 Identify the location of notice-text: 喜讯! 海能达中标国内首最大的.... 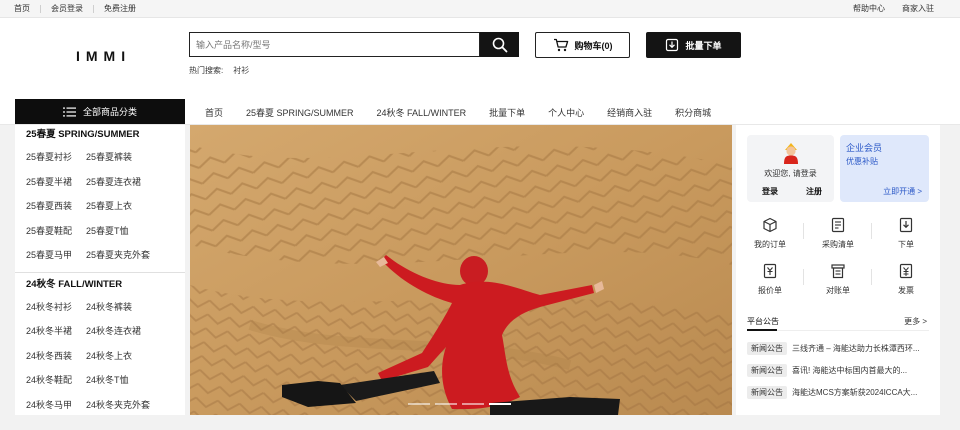
(850, 370).